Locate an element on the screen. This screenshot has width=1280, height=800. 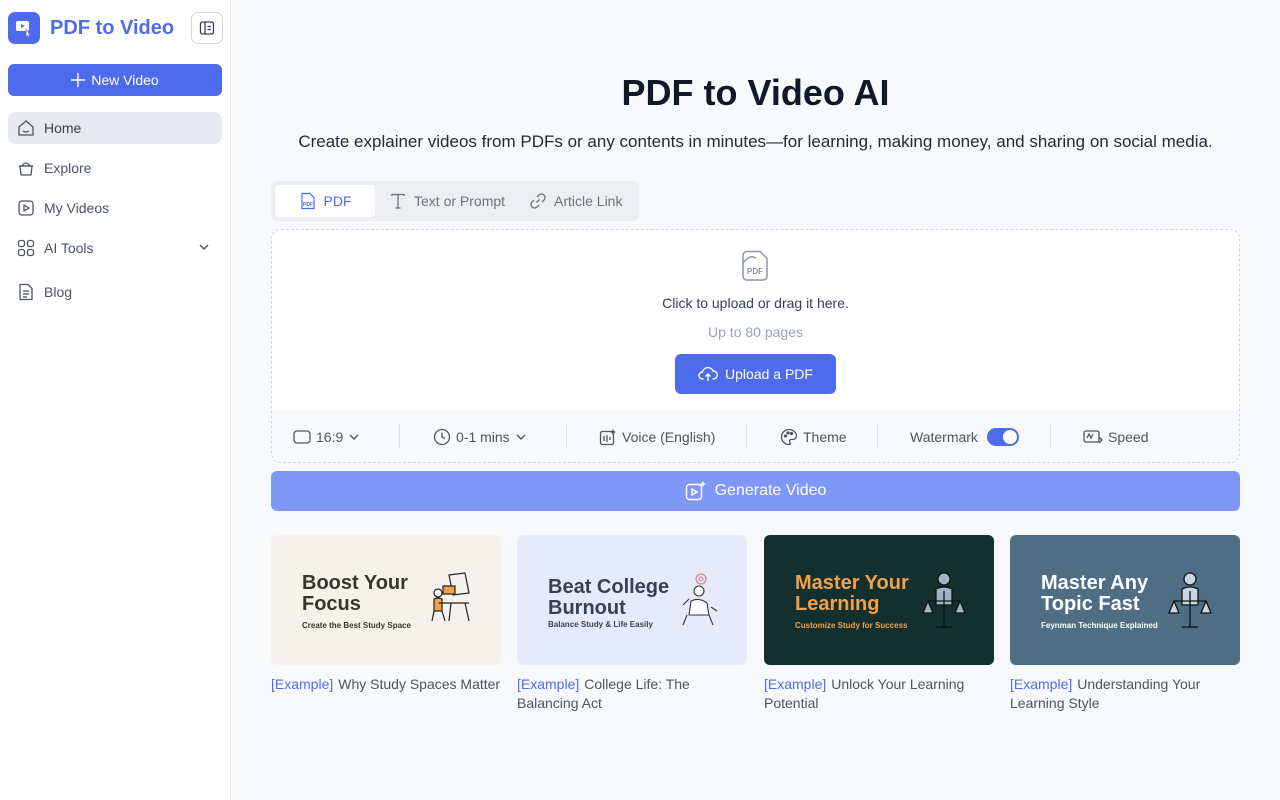
palette-icon is located at coordinates (789, 437).